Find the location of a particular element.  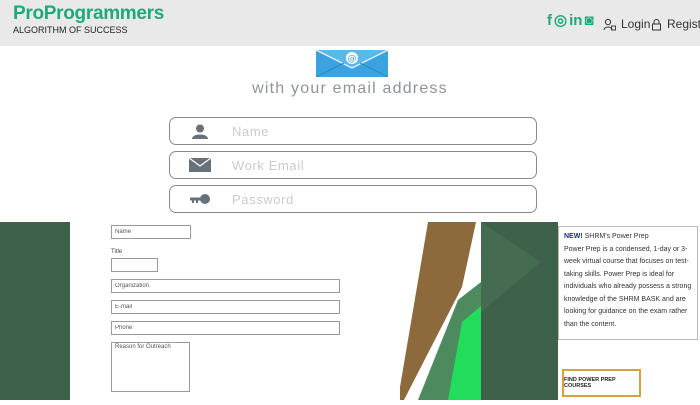

login-label: Login is located at coordinates (636, 24).